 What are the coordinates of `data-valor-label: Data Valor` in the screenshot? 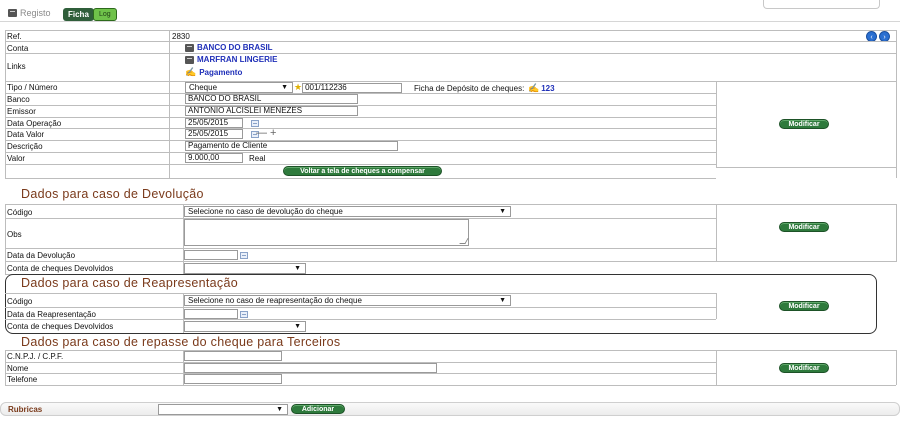 It's located at (26, 134).